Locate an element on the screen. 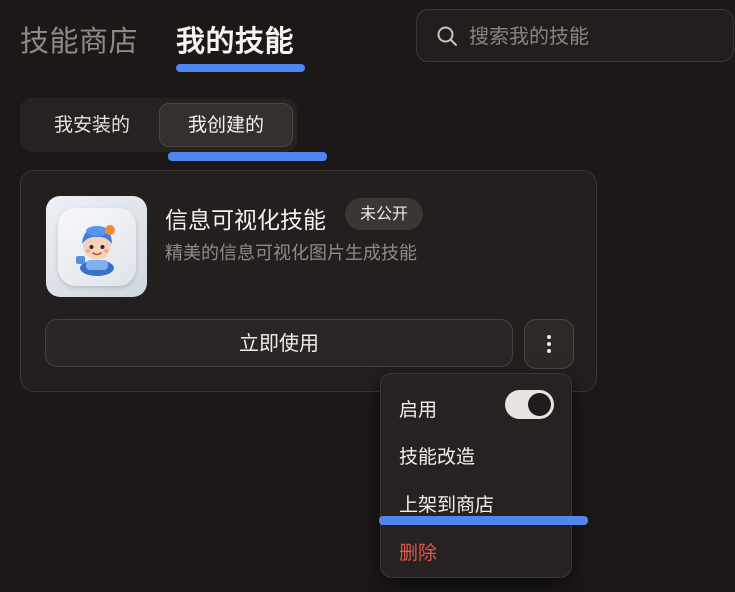 Image resolution: width=735 pixels, height=592 pixels. tab-skill-store: 技能商店 is located at coordinates (79, 39).